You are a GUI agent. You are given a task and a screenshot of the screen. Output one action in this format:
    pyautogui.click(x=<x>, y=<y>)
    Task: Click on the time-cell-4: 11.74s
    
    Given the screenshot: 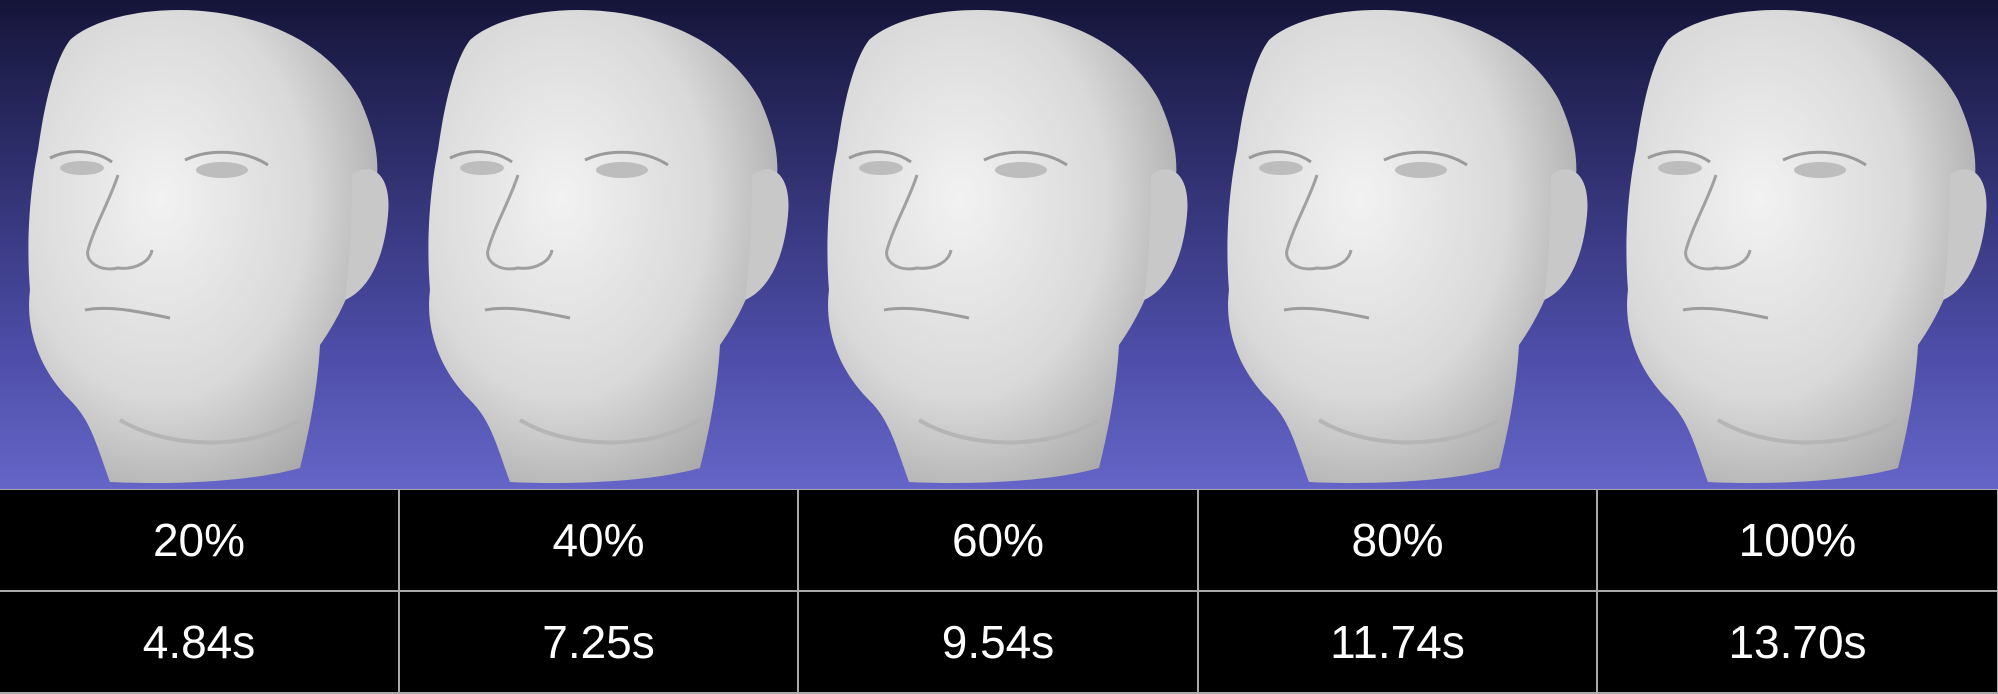 What is the action you would take?
    pyautogui.click(x=1398, y=643)
    